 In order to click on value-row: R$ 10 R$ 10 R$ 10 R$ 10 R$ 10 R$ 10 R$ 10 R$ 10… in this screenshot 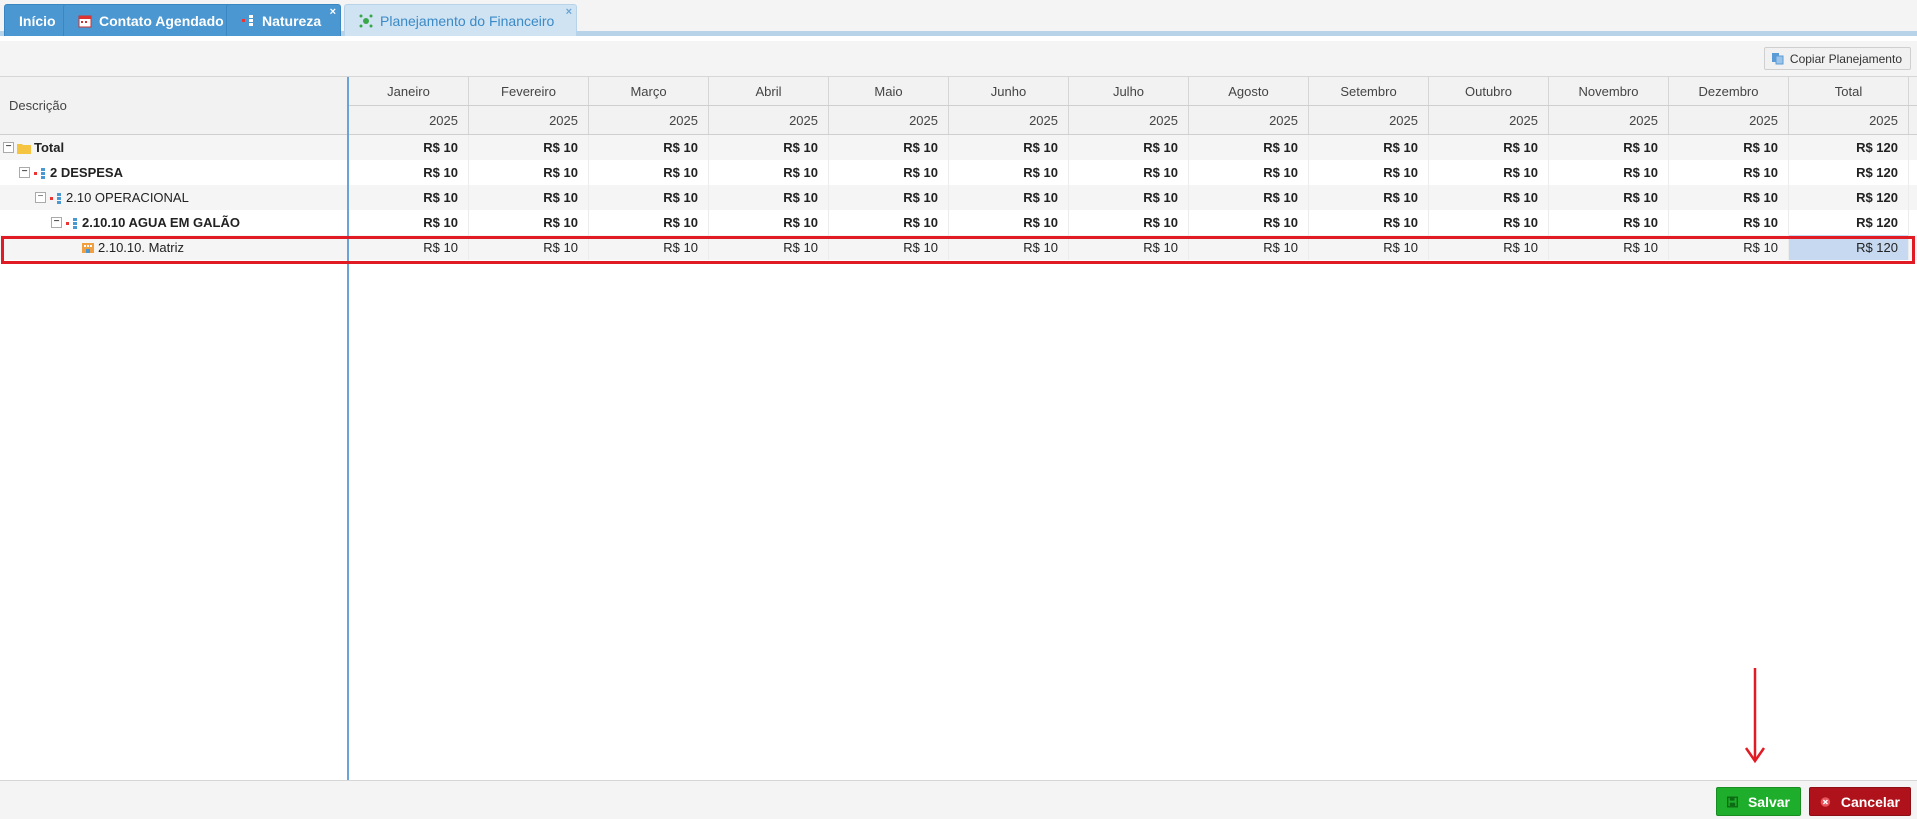, I will do `click(1133, 147)`.